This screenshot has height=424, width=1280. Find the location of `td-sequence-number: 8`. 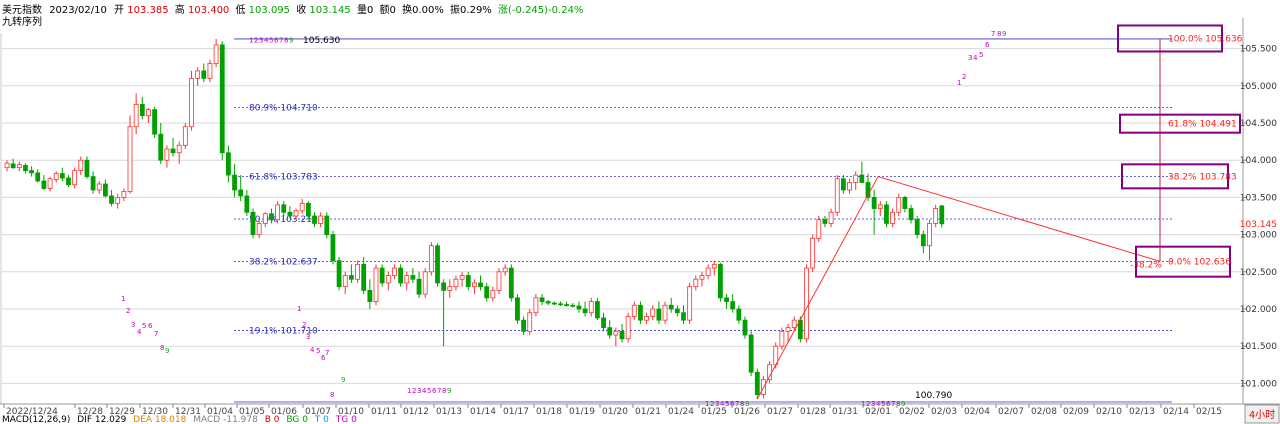

td-sequence-number: 8 is located at coordinates (444, 391).